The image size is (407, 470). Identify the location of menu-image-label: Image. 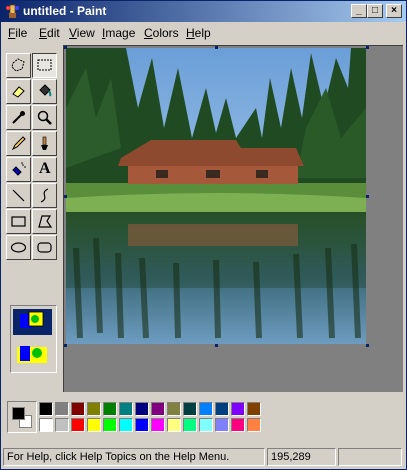
(119, 33).